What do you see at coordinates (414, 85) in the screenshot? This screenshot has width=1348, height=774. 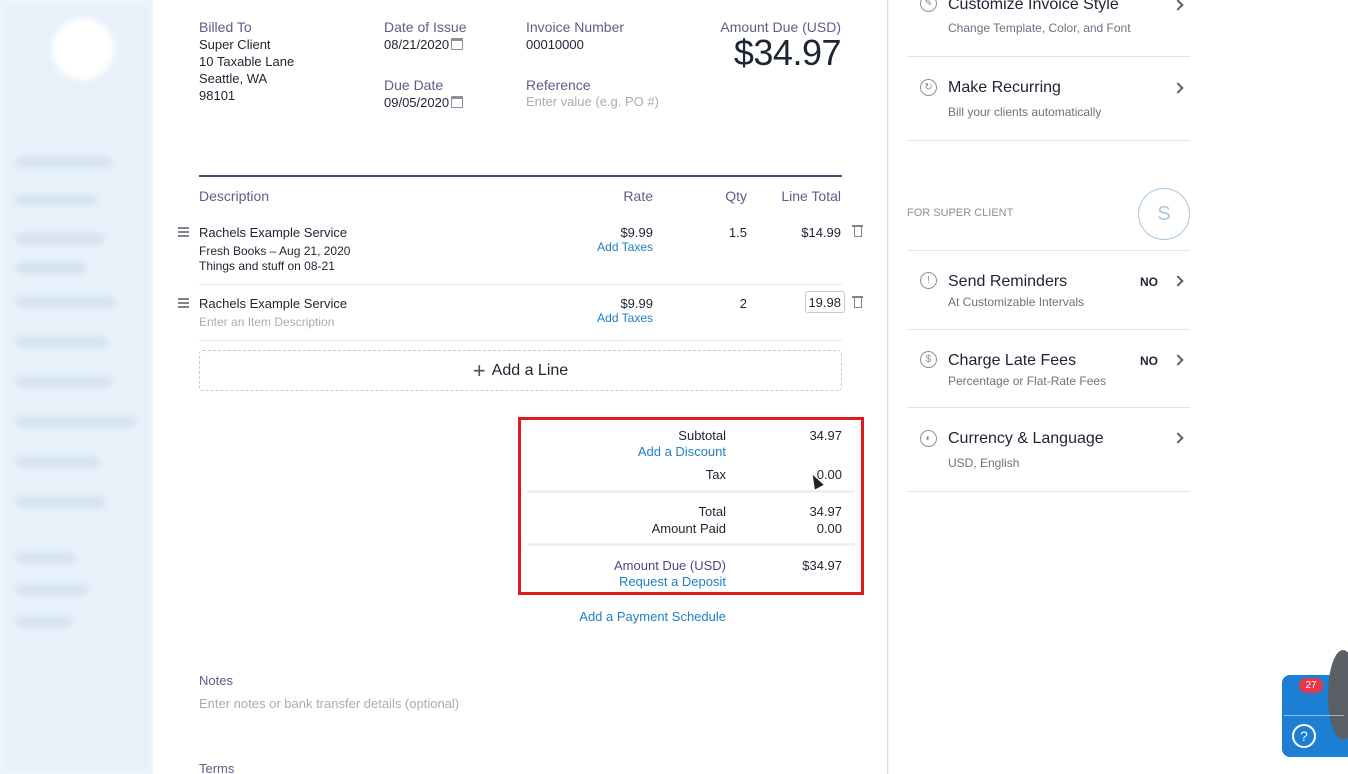 I see `due-date-label: Due Date` at bounding box center [414, 85].